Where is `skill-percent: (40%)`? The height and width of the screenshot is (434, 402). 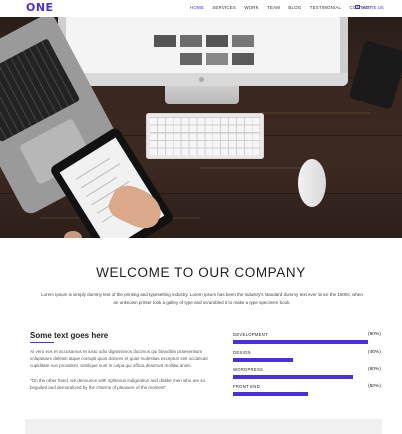 skill-percent: (40%) is located at coordinates (374, 352).